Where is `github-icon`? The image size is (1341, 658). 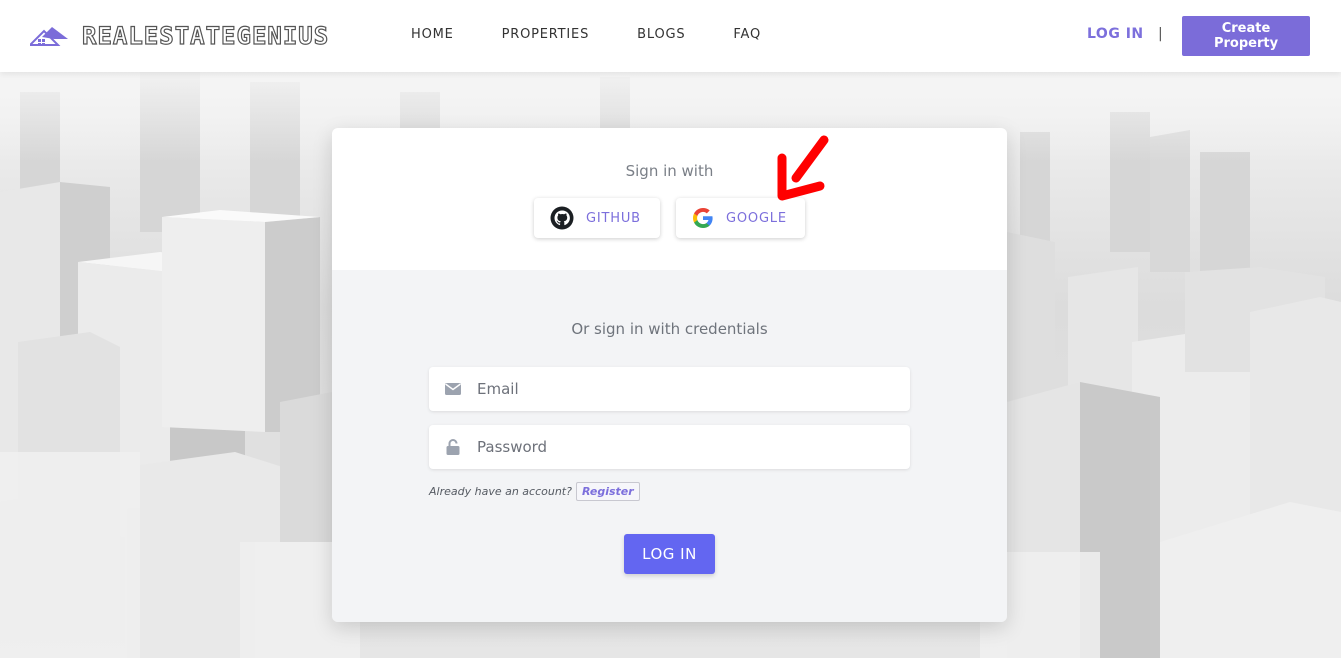 github-icon is located at coordinates (562, 218).